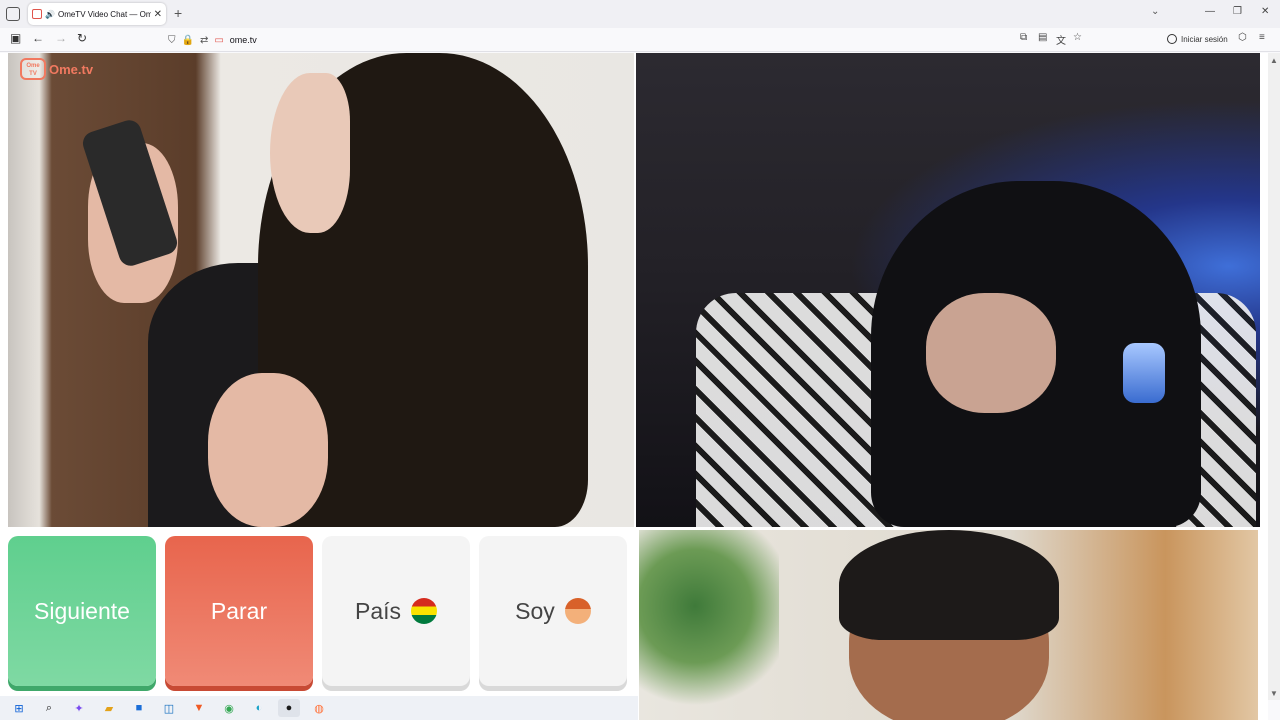 The image size is (1280, 720). What do you see at coordinates (71, 69) in the screenshot?
I see `ometv-logo-text: Ome.tv` at bounding box center [71, 69].